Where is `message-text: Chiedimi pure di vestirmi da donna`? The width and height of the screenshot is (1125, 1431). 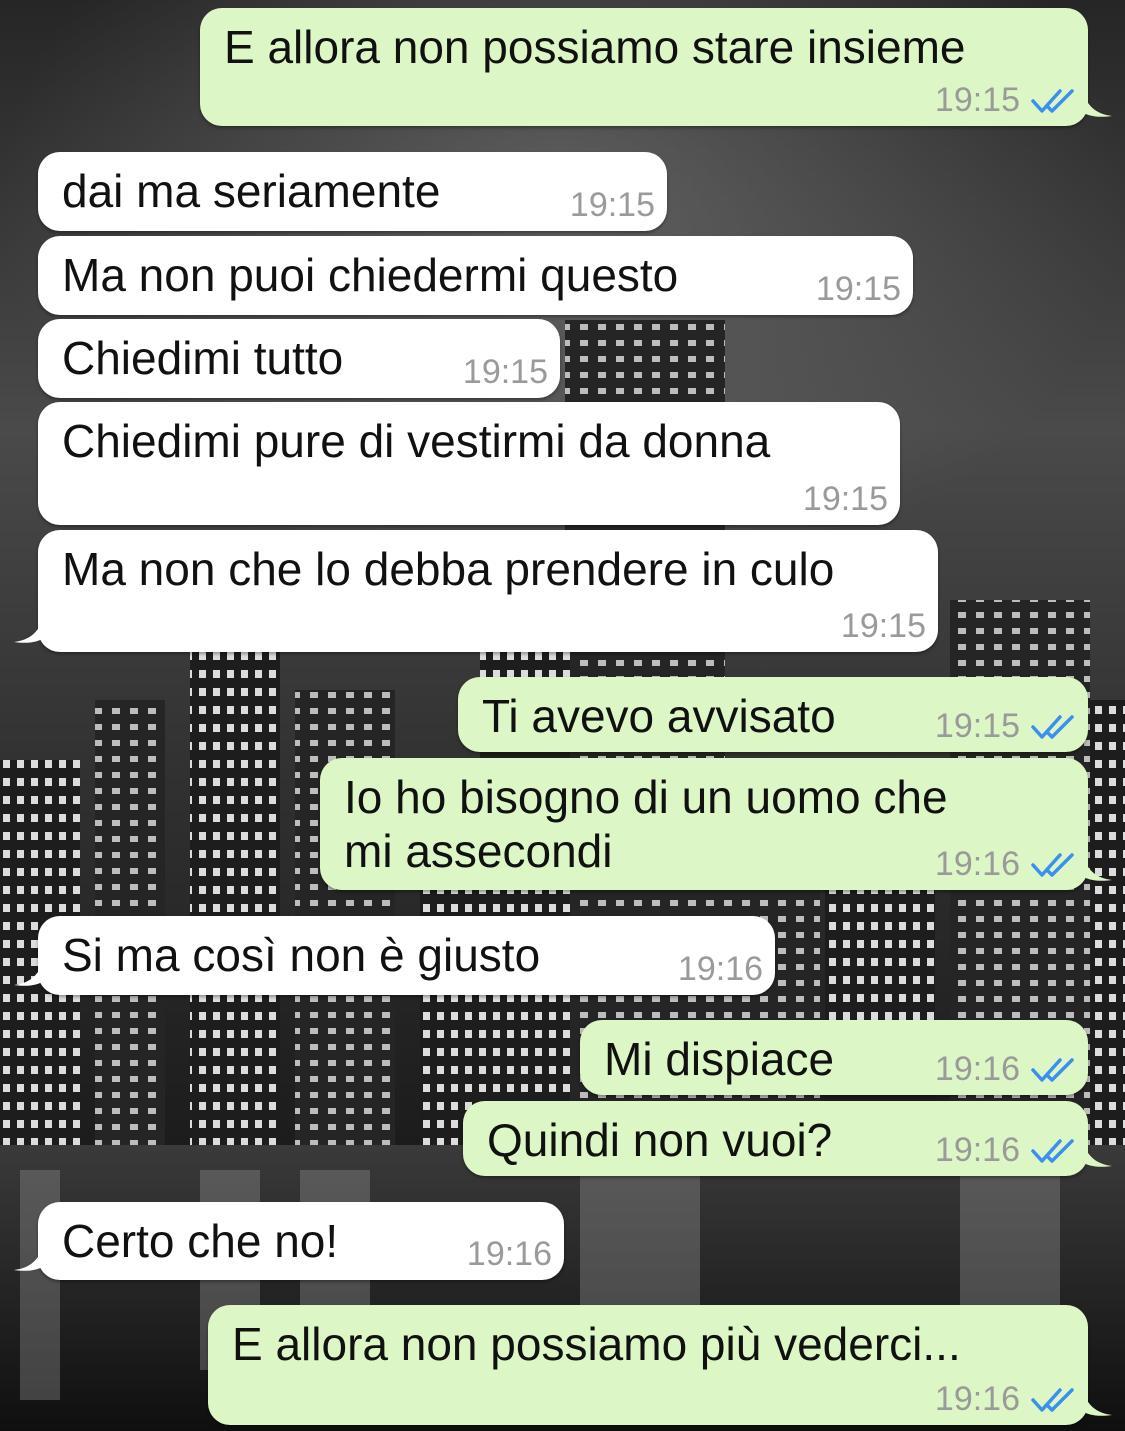 message-text: Chiedimi pure di vestirmi da donna is located at coordinates (416, 441).